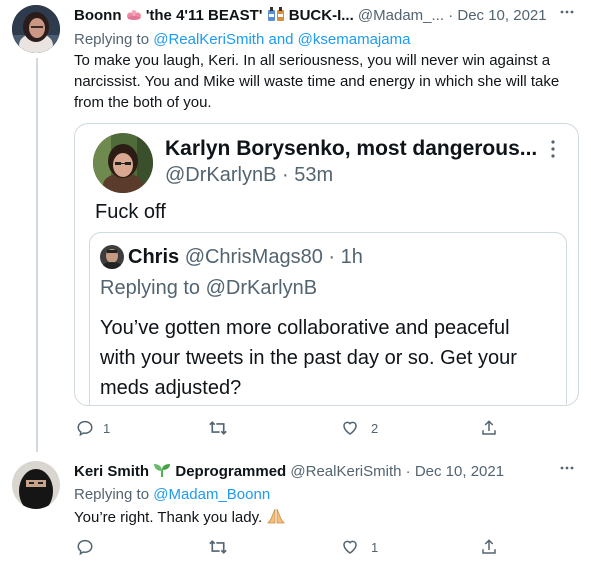 The height and width of the screenshot is (565, 591). What do you see at coordinates (313, 175) in the screenshot?
I see `quote-time: 53m` at bounding box center [313, 175].